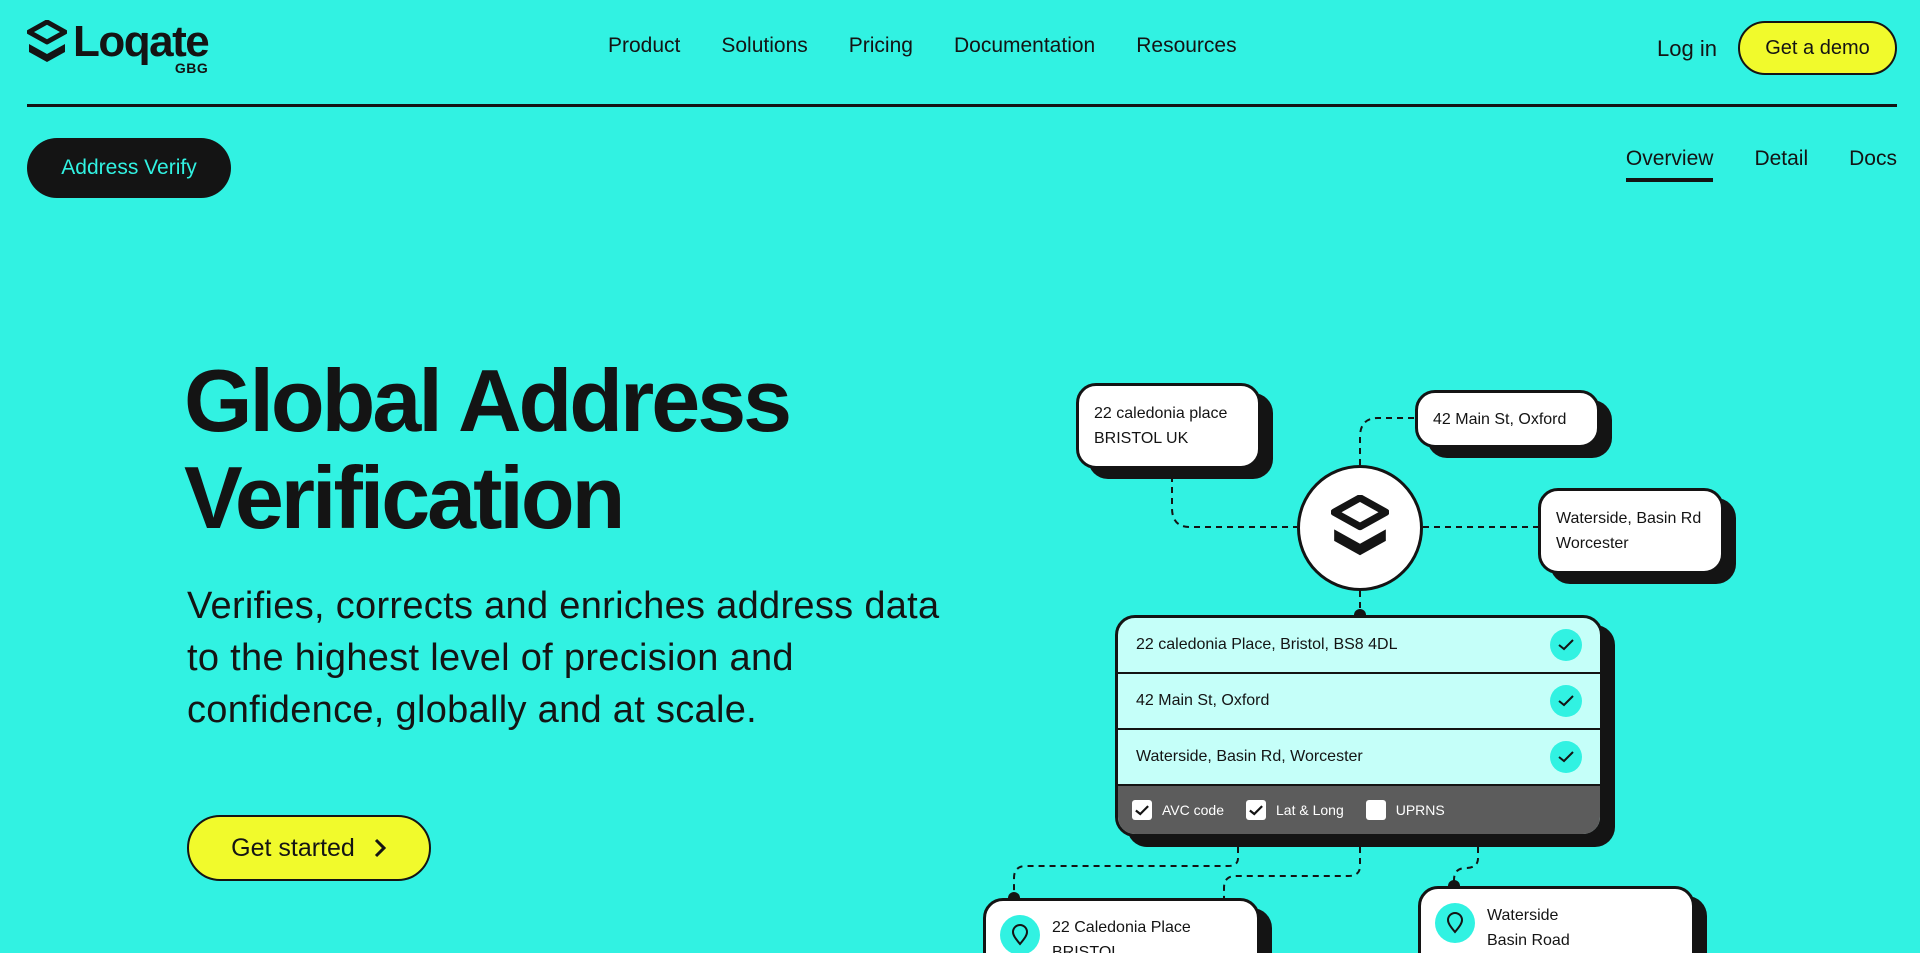 This screenshot has width=1920, height=953. Describe the element at coordinates (1523, 915) in the screenshot. I see `output-line1: Waterside` at that location.